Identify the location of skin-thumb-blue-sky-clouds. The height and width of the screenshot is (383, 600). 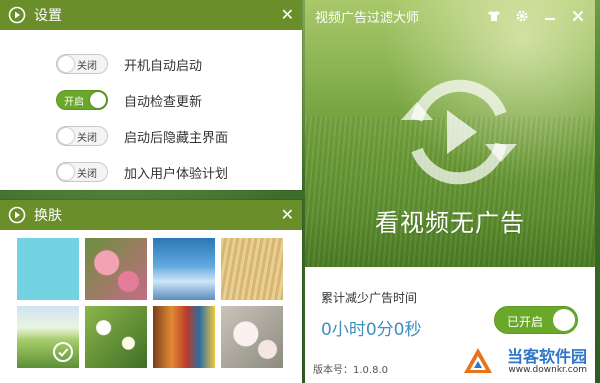
(184, 269).